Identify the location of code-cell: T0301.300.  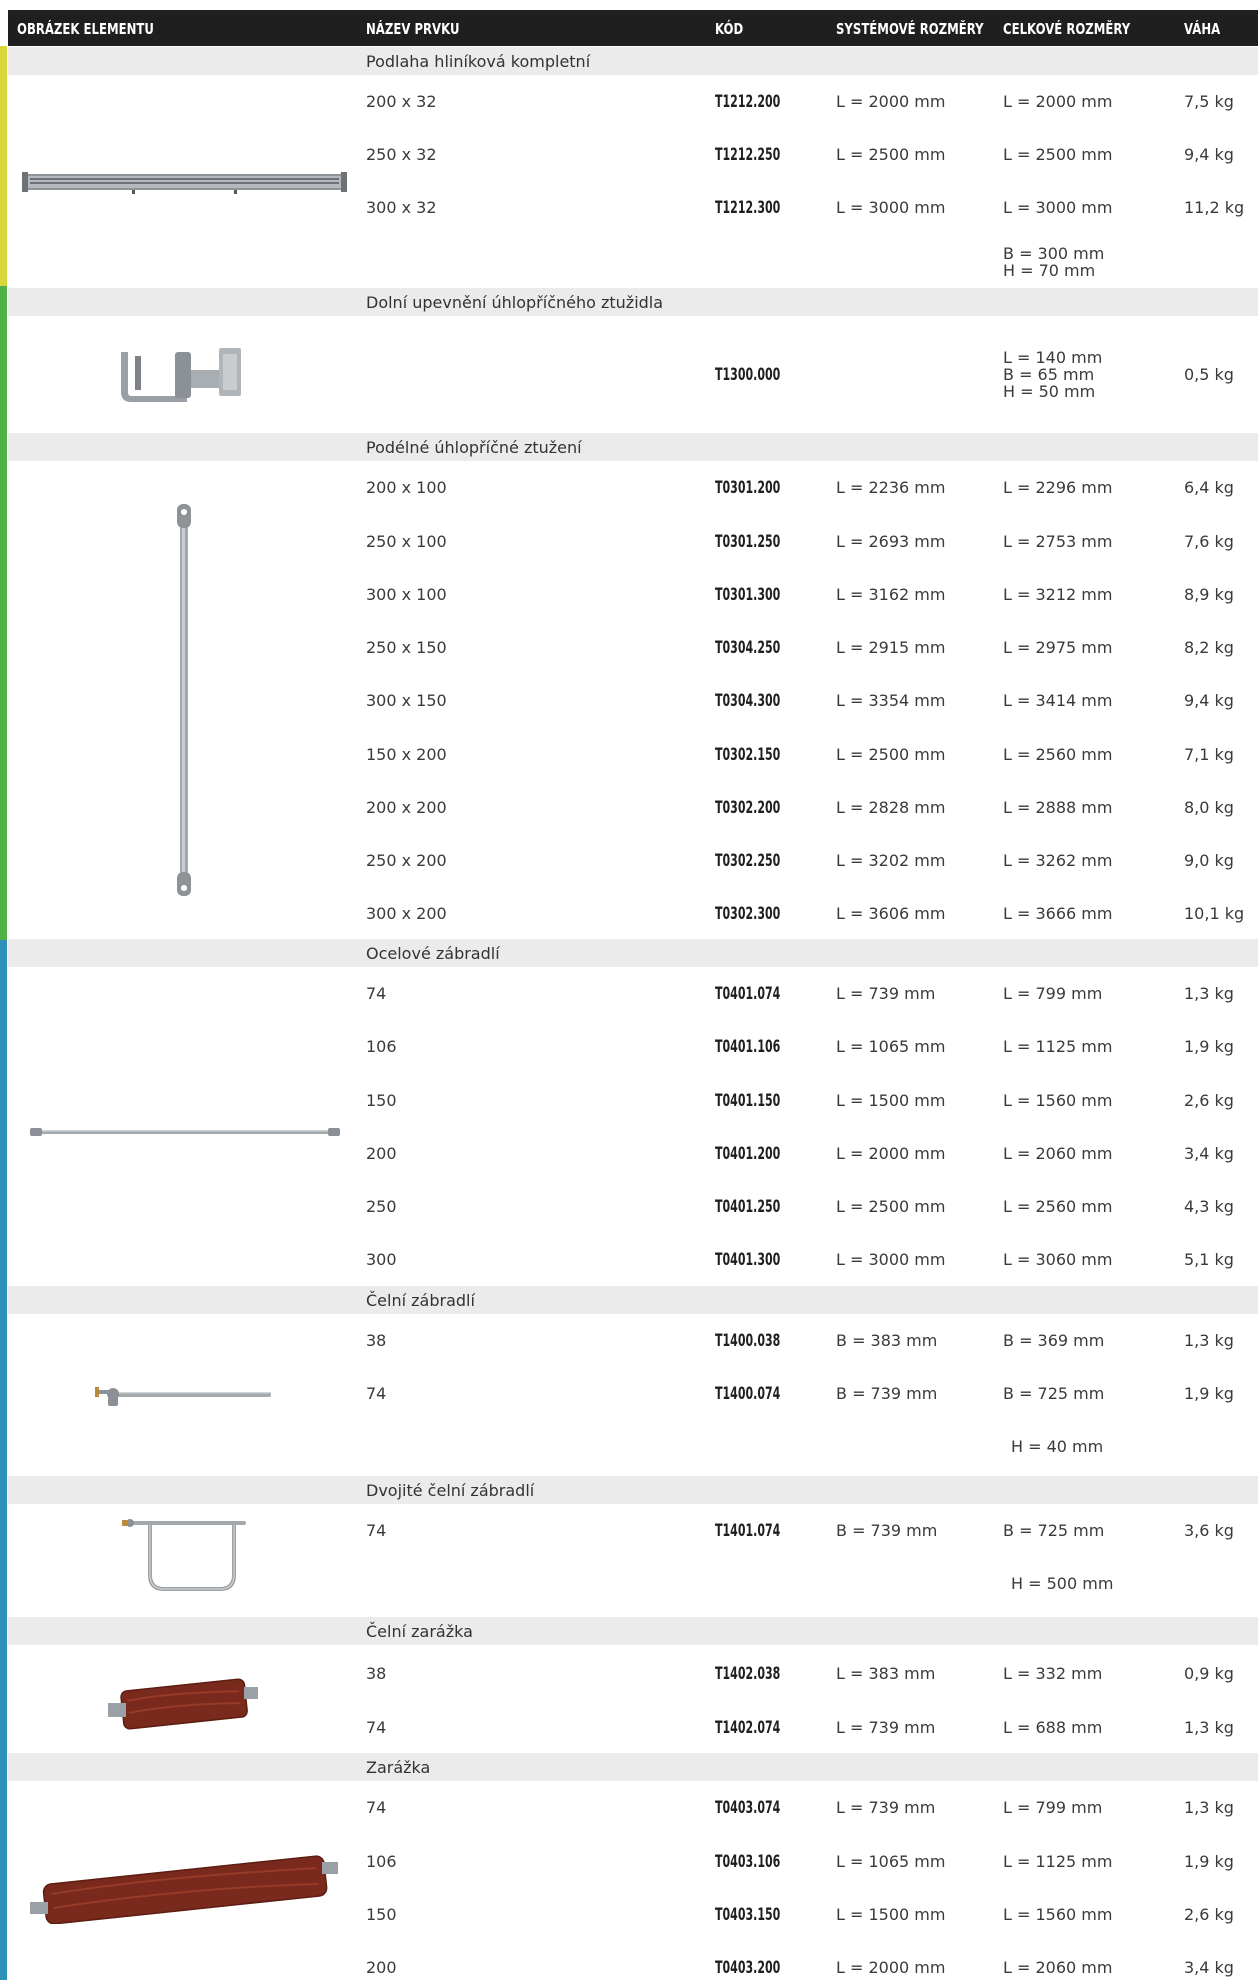
(748, 595).